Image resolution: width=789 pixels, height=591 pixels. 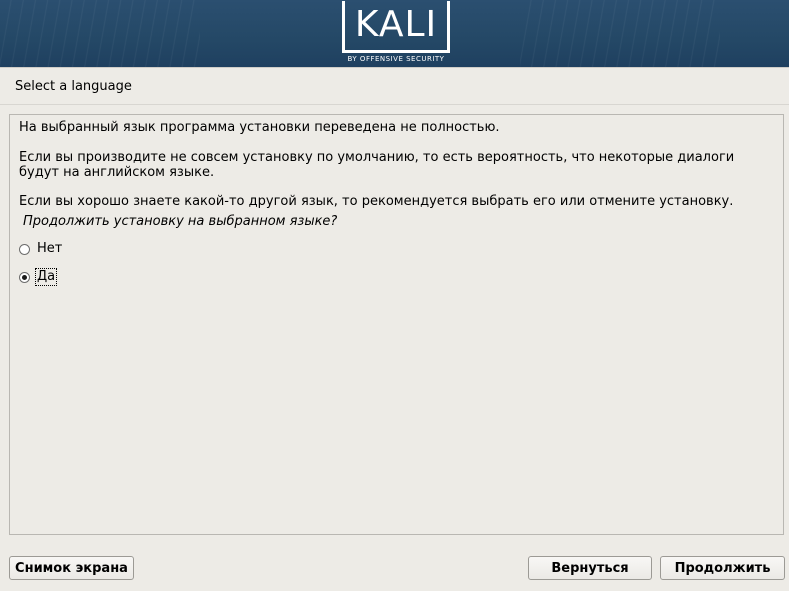 What do you see at coordinates (24, 249) in the screenshot?
I see `radio-no` at bounding box center [24, 249].